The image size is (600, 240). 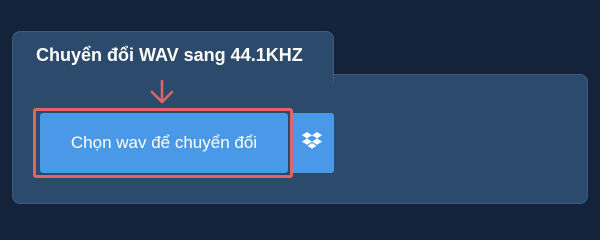 What do you see at coordinates (162, 93) in the screenshot?
I see `arrow-down-icon` at bounding box center [162, 93].